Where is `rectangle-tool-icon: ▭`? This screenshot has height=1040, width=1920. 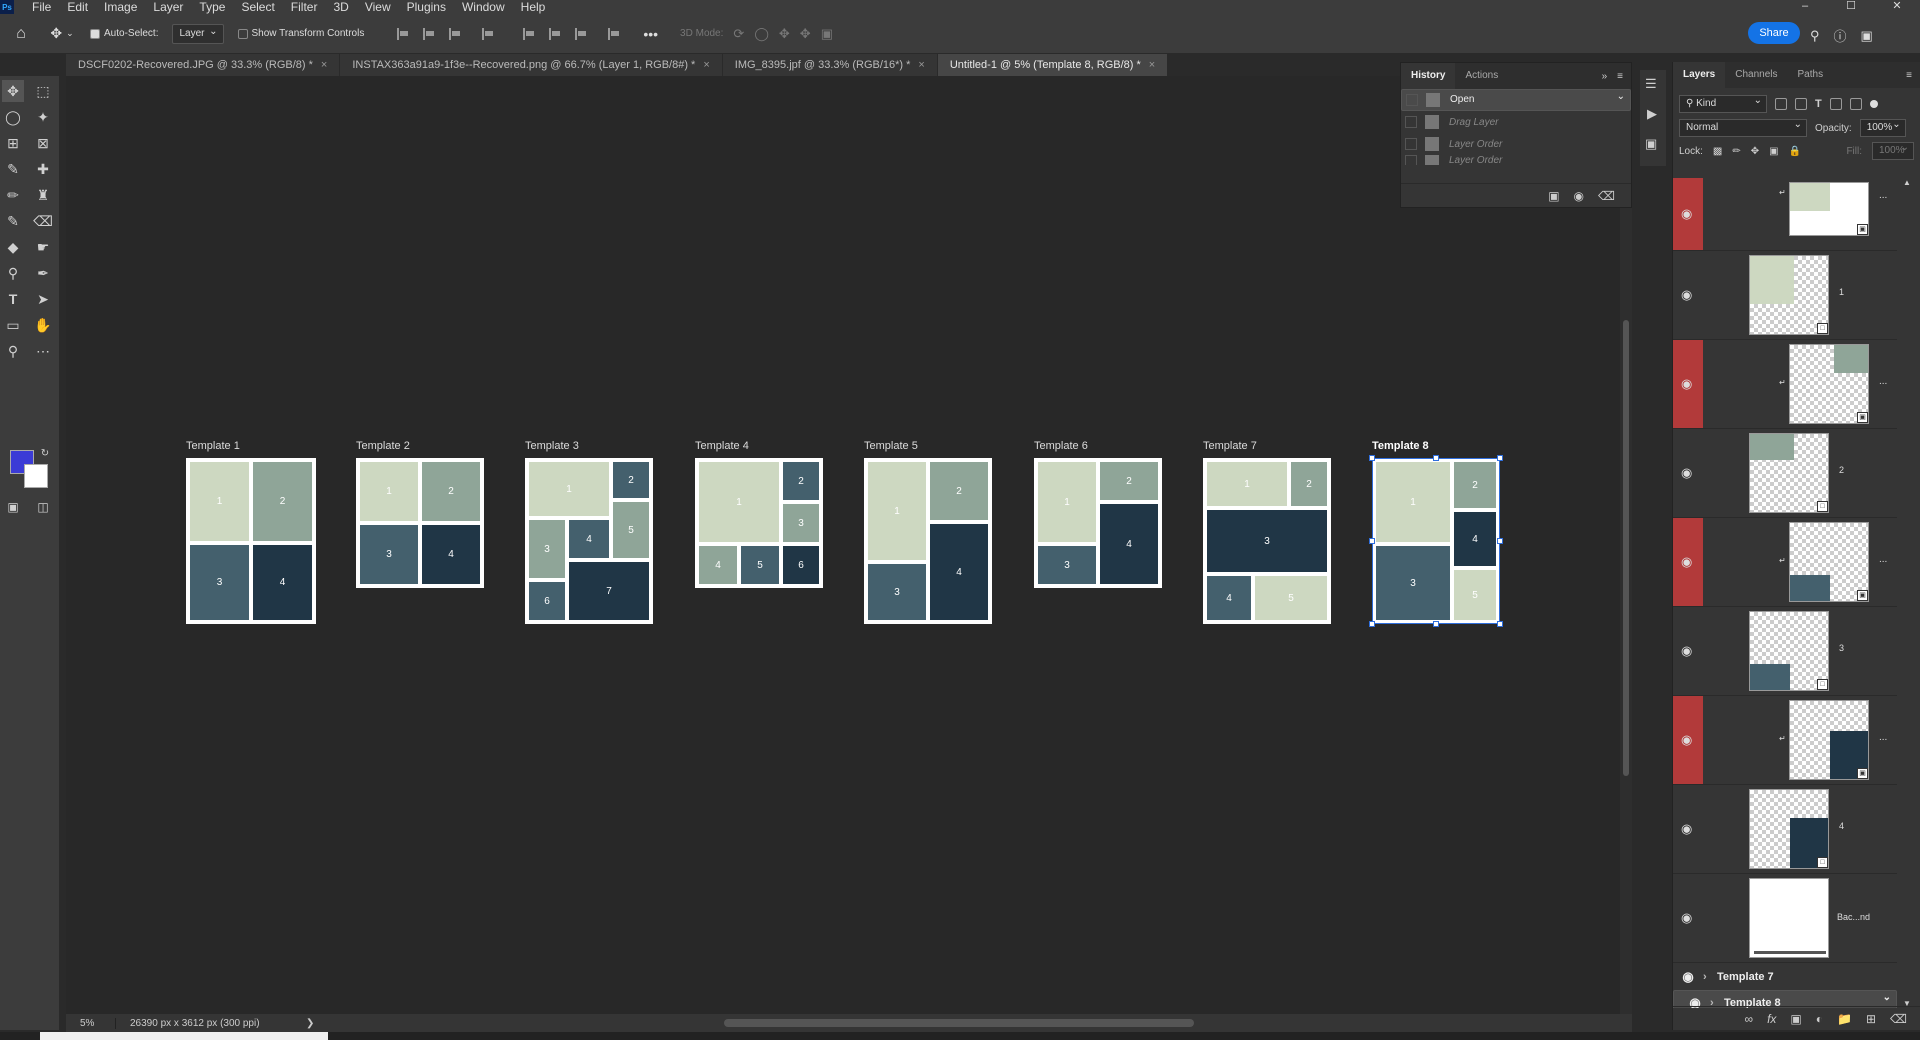
rectangle-tool-icon: ▭ is located at coordinates (13, 325).